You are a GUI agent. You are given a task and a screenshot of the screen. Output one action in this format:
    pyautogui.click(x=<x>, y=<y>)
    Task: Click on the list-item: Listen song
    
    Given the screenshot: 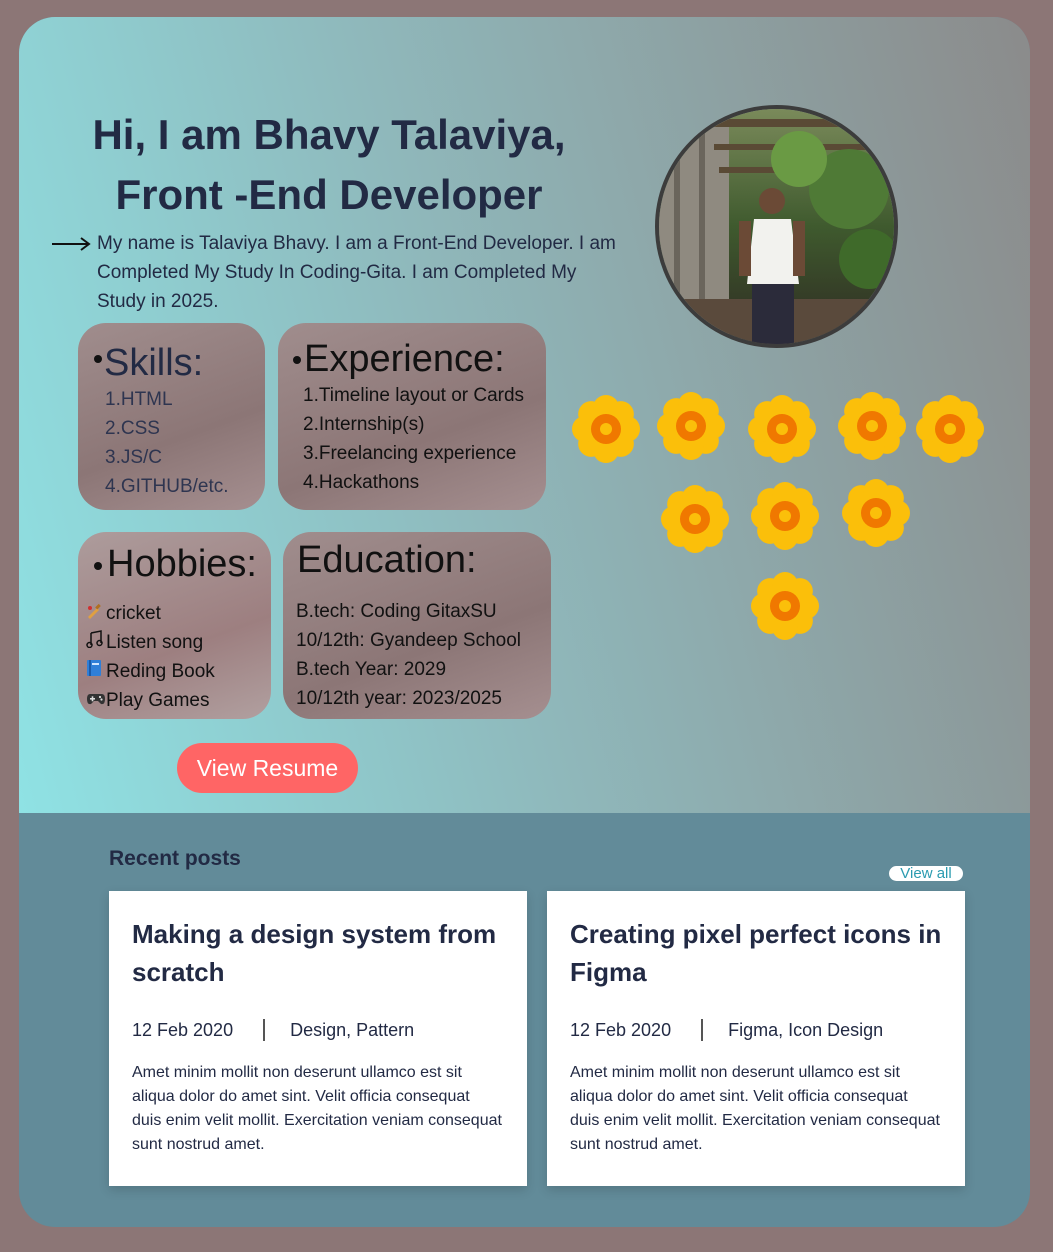 What is the action you would take?
    pyautogui.click(x=150, y=642)
    